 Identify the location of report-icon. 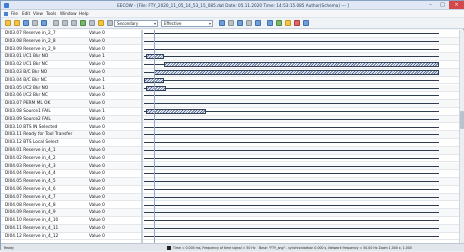
(288, 23).